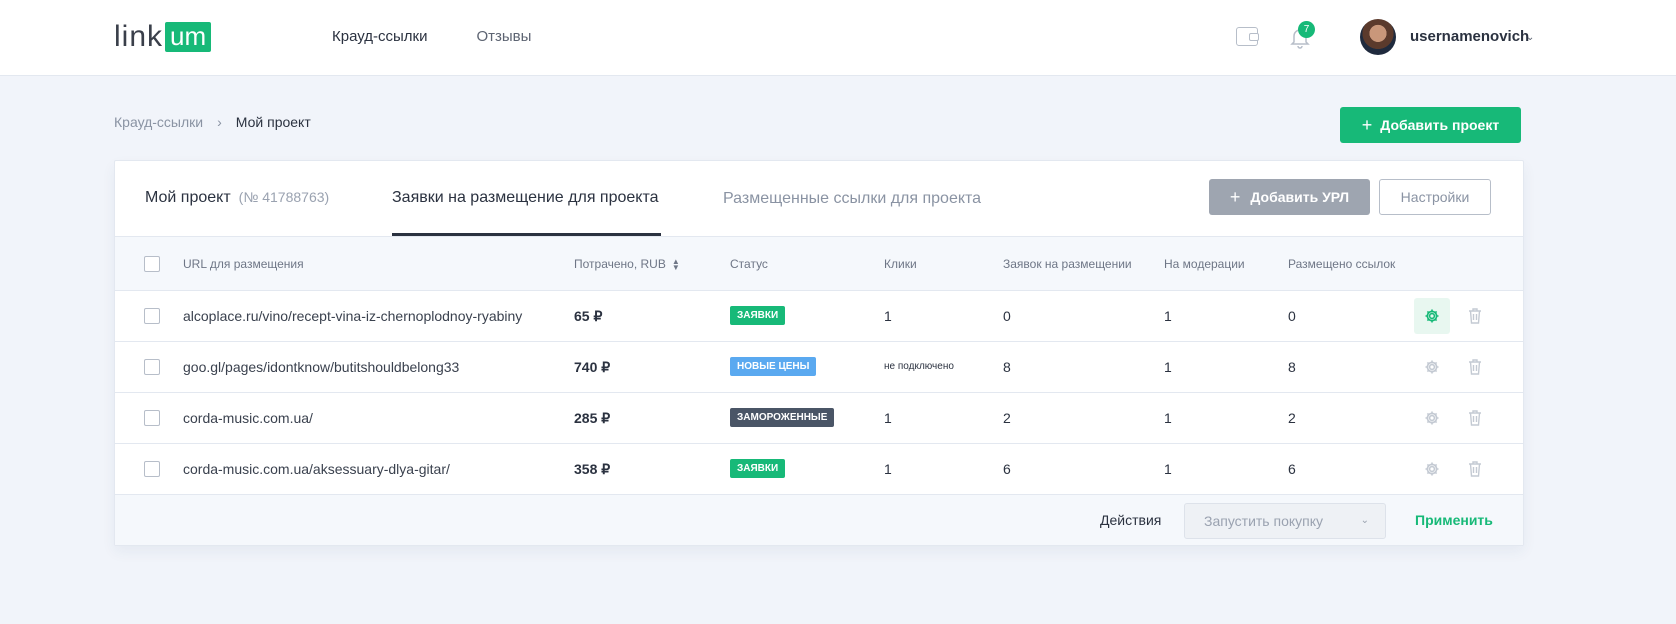  I want to click on logo-accent: um, so click(188, 37).